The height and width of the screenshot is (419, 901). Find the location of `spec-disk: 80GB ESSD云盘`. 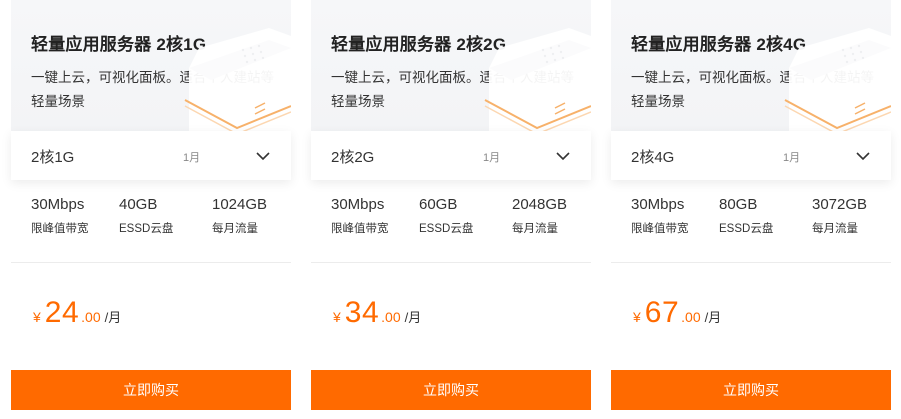

spec-disk: 80GB ESSD云盘 is located at coordinates (746, 216).